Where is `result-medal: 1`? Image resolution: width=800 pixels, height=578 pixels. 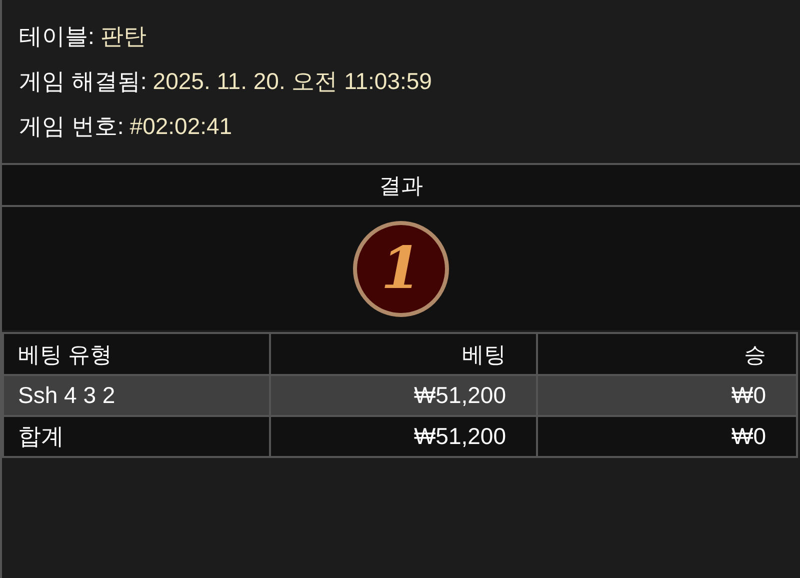
result-medal: 1 is located at coordinates (401, 268).